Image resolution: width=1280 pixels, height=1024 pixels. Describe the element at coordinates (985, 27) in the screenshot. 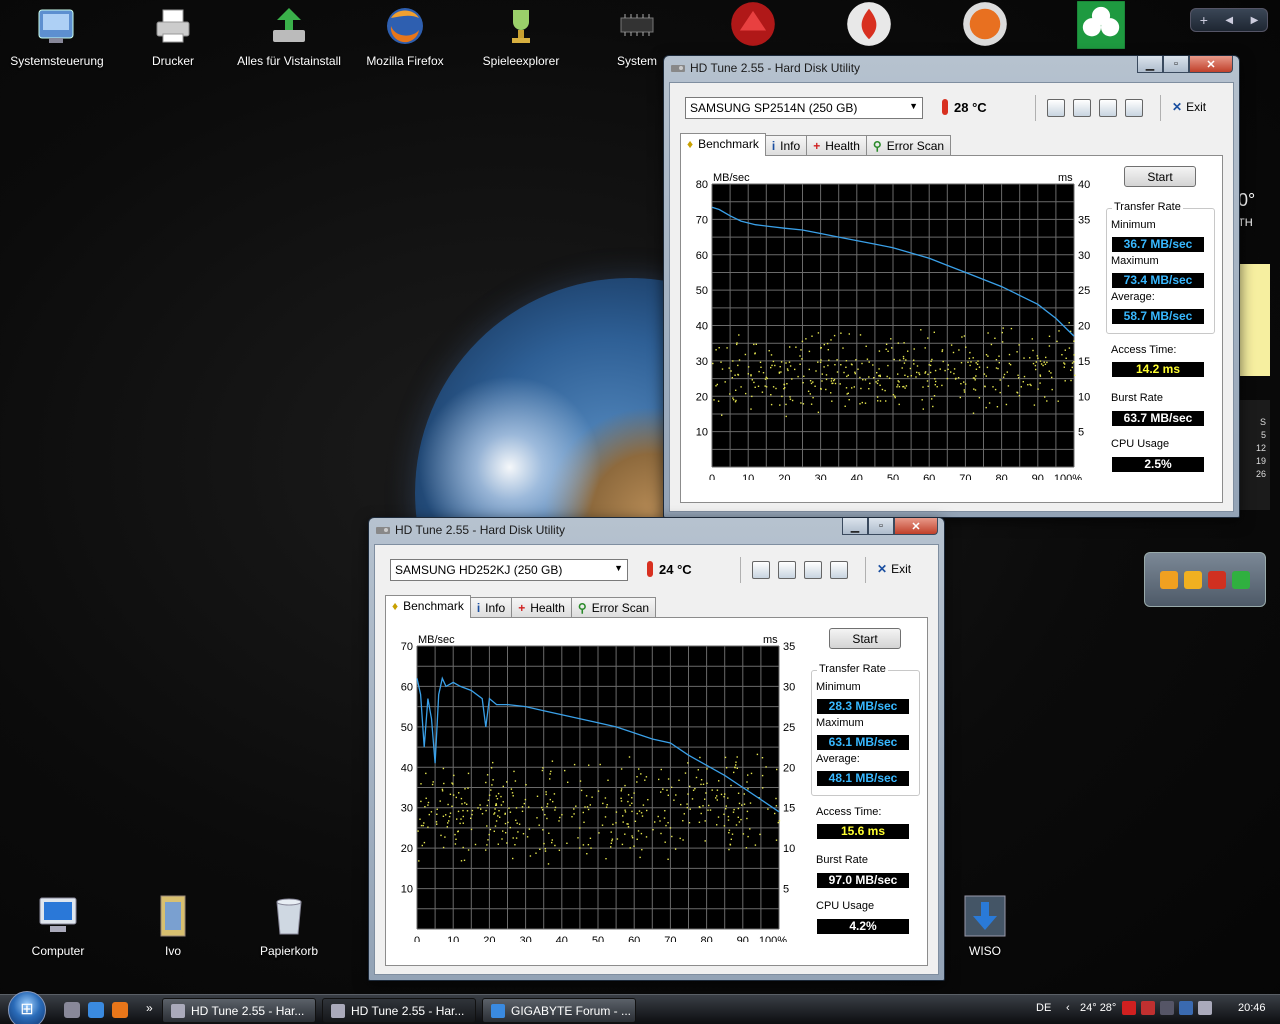

I see `desktop-icon-dj` at that location.